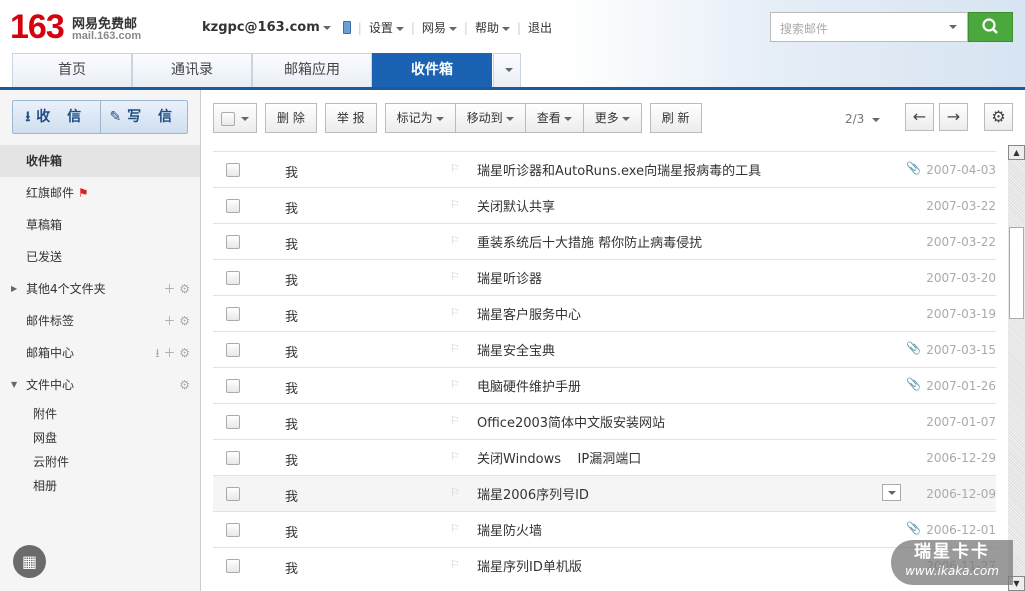 The height and width of the screenshot is (591, 1025). What do you see at coordinates (990, 27) in the screenshot?
I see `search-button` at bounding box center [990, 27].